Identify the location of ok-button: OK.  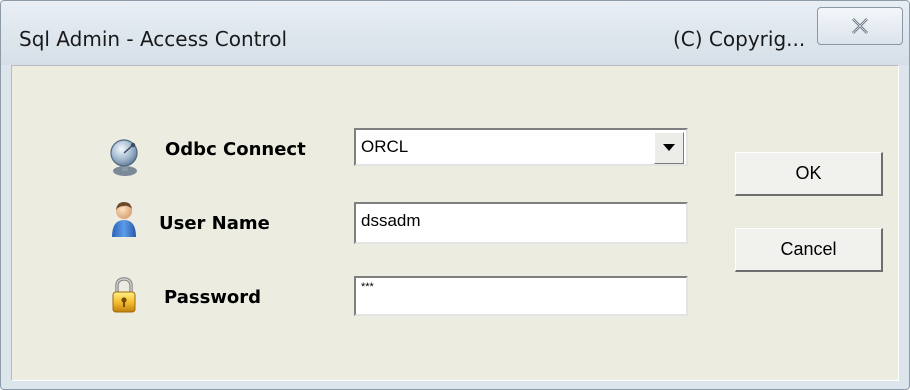
(809, 174).